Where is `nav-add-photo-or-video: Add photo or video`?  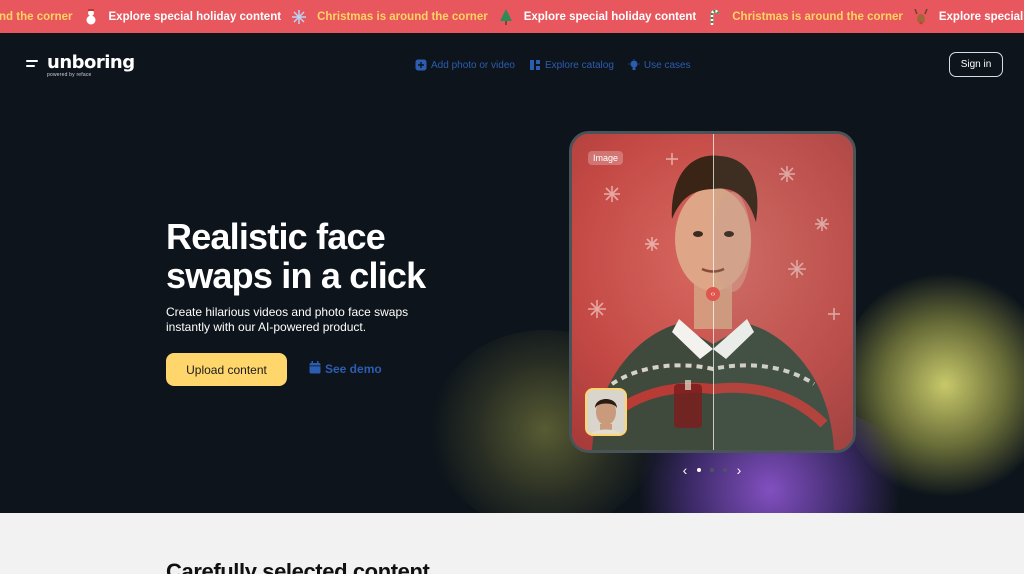
nav-add-photo-or-video: Add photo or video is located at coordinates (465, 65).